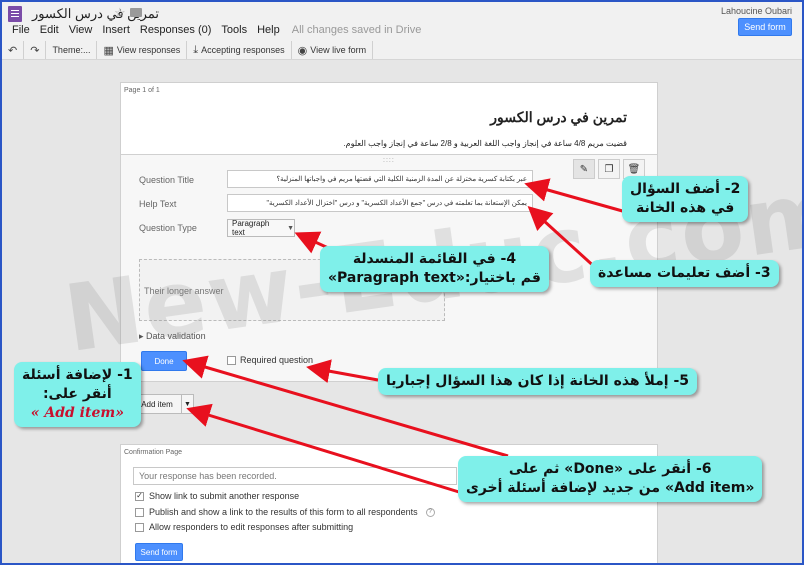 The image size is (804, 565). I want to click on callout-step-1: 1- لإضافة أسئلة أنقر على: «Add item », so click(77, 394).